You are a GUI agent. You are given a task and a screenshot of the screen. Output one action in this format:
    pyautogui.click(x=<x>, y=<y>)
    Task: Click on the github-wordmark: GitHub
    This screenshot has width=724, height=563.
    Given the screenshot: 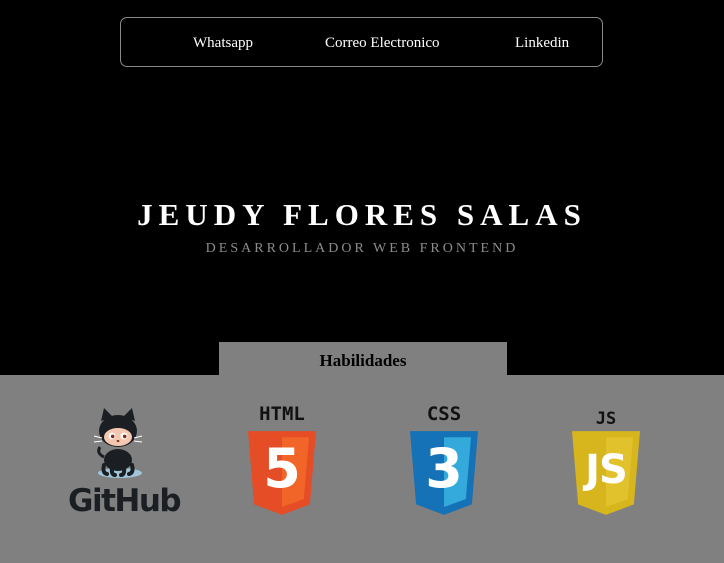 What is the action you would take?
    pyautogui.click(x=125, y=501)
    